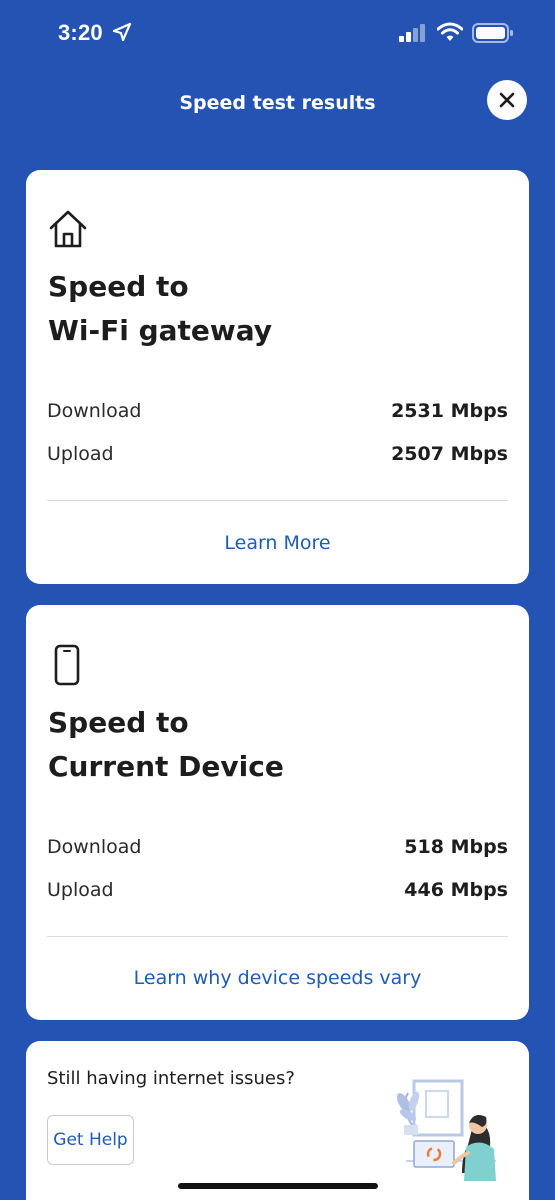 This screenshot has width=555, height=1200. Describe the element at coordinates (449, 411) in the screenshot. I see `gateway-download-value: 2531 Mbps` at that location.